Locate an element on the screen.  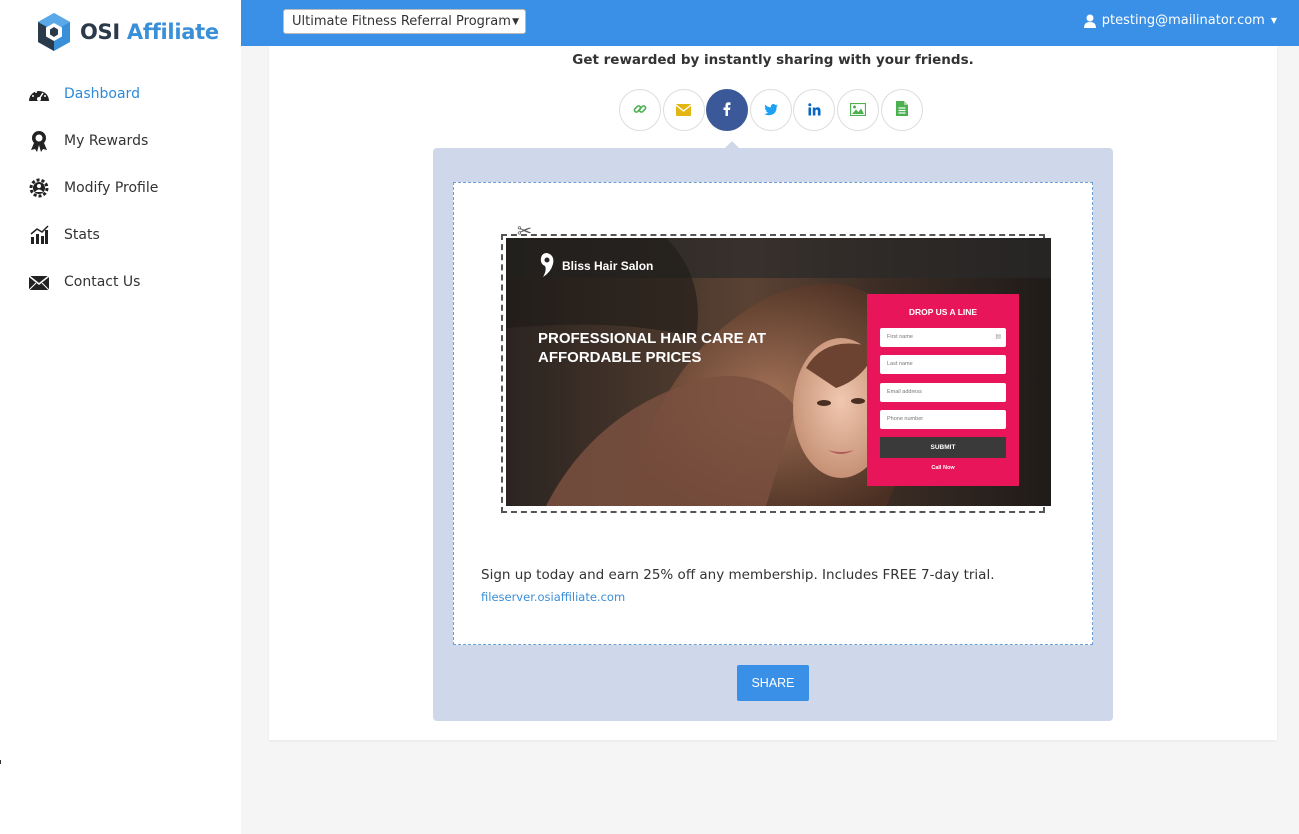
form-call-now: Call Now is located at coordinates (943, 468).